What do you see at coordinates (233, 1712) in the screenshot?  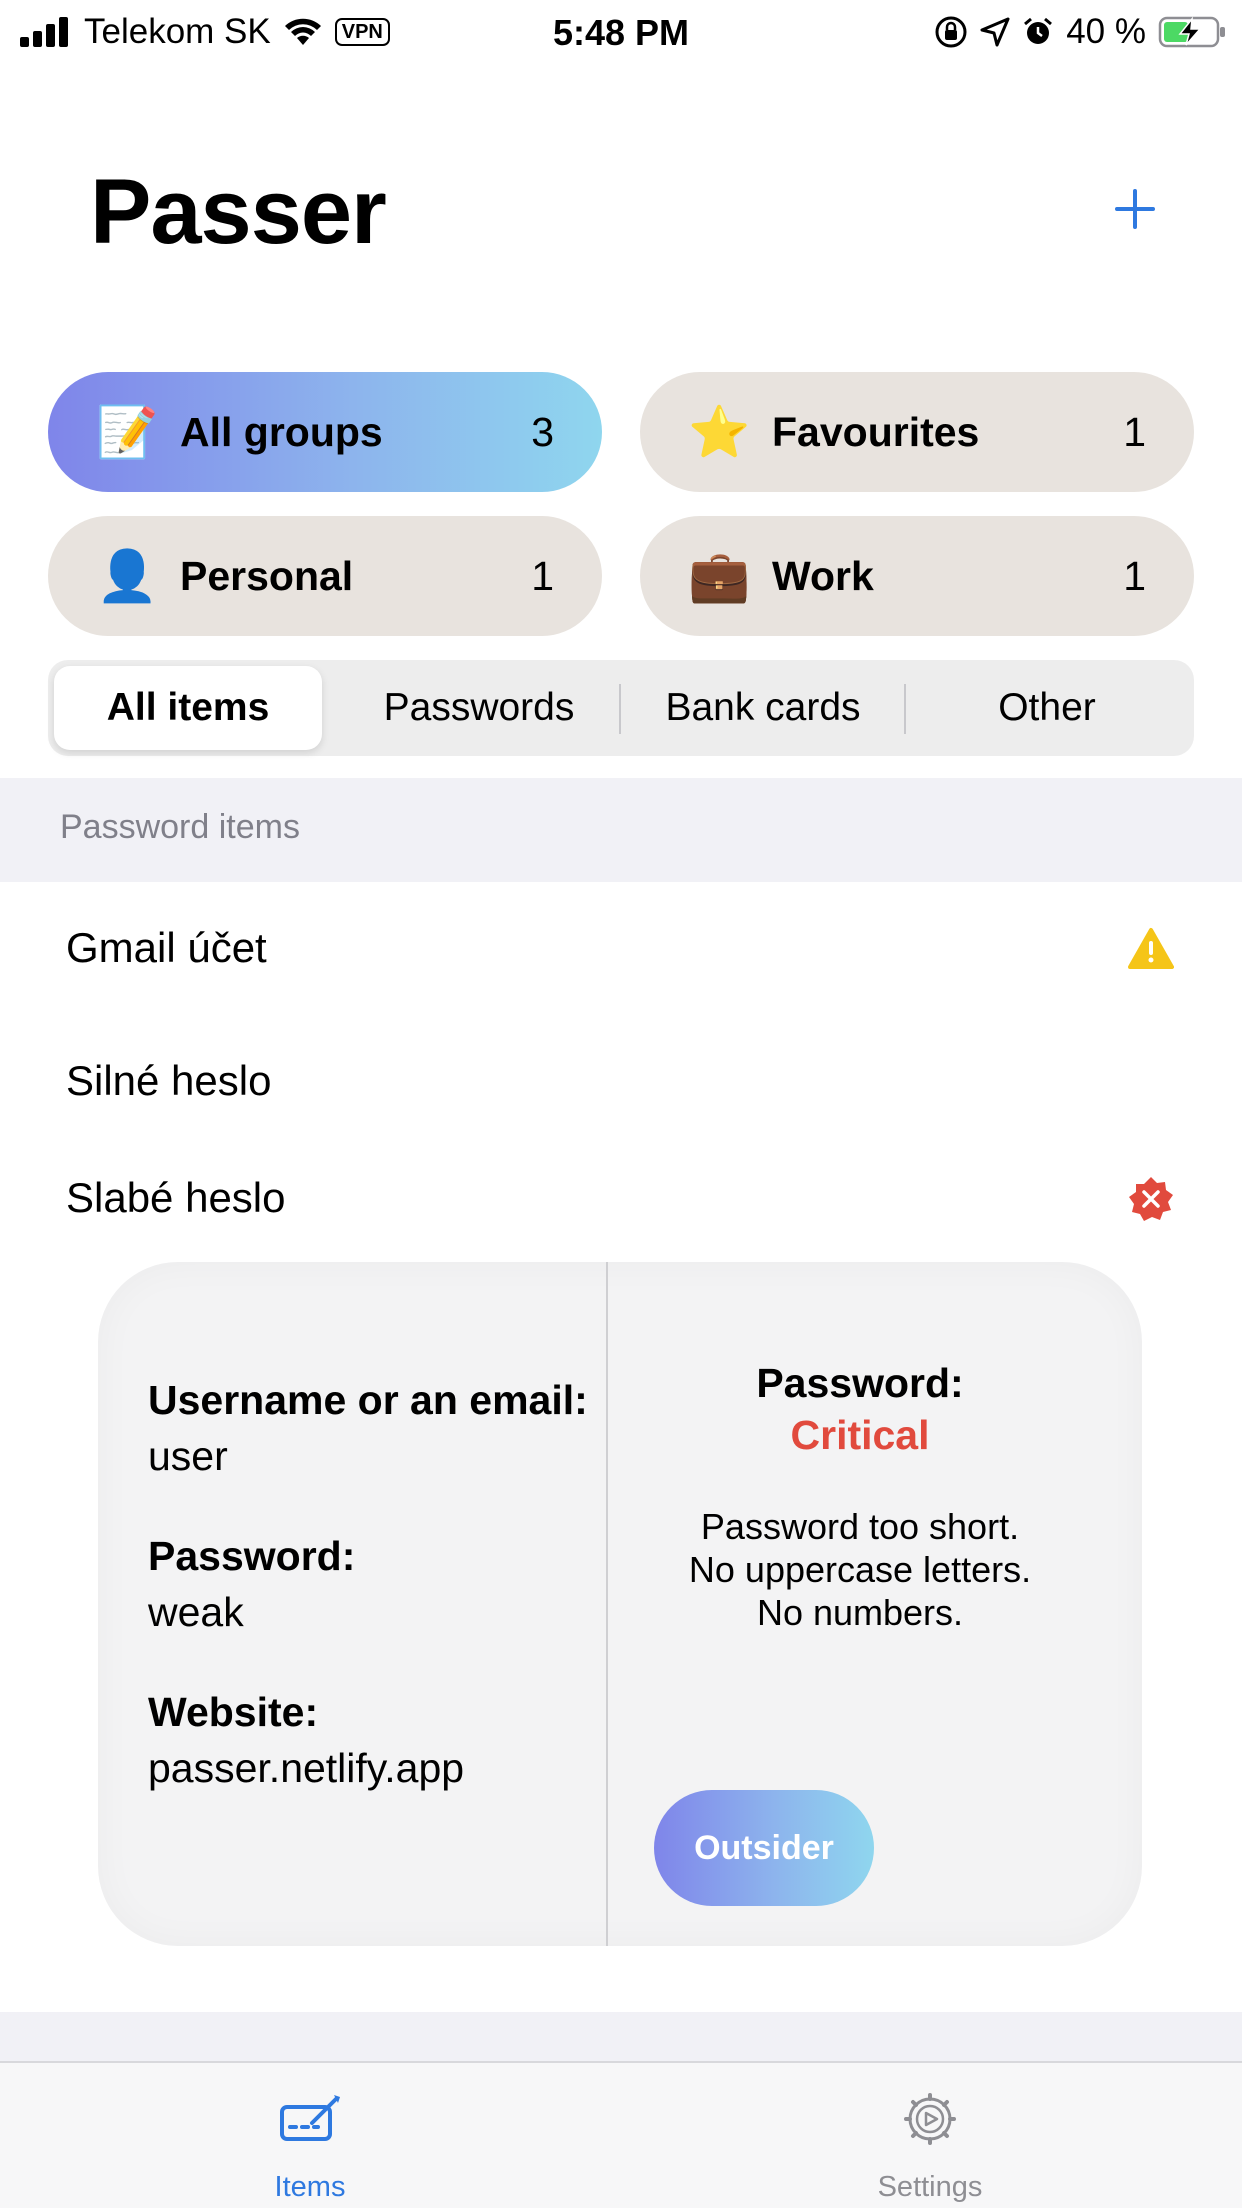 I see `website-label: Website:` at bounding box center [233, 1712].